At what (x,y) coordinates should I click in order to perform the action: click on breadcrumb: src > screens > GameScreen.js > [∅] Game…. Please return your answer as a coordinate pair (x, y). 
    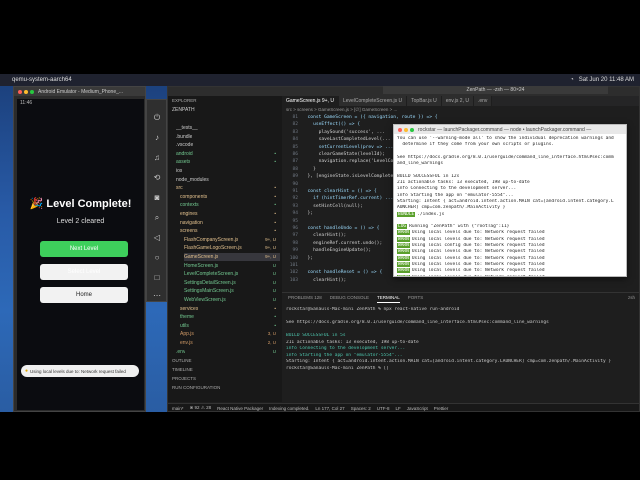
    Looking at the image, I should click on (460, 110).